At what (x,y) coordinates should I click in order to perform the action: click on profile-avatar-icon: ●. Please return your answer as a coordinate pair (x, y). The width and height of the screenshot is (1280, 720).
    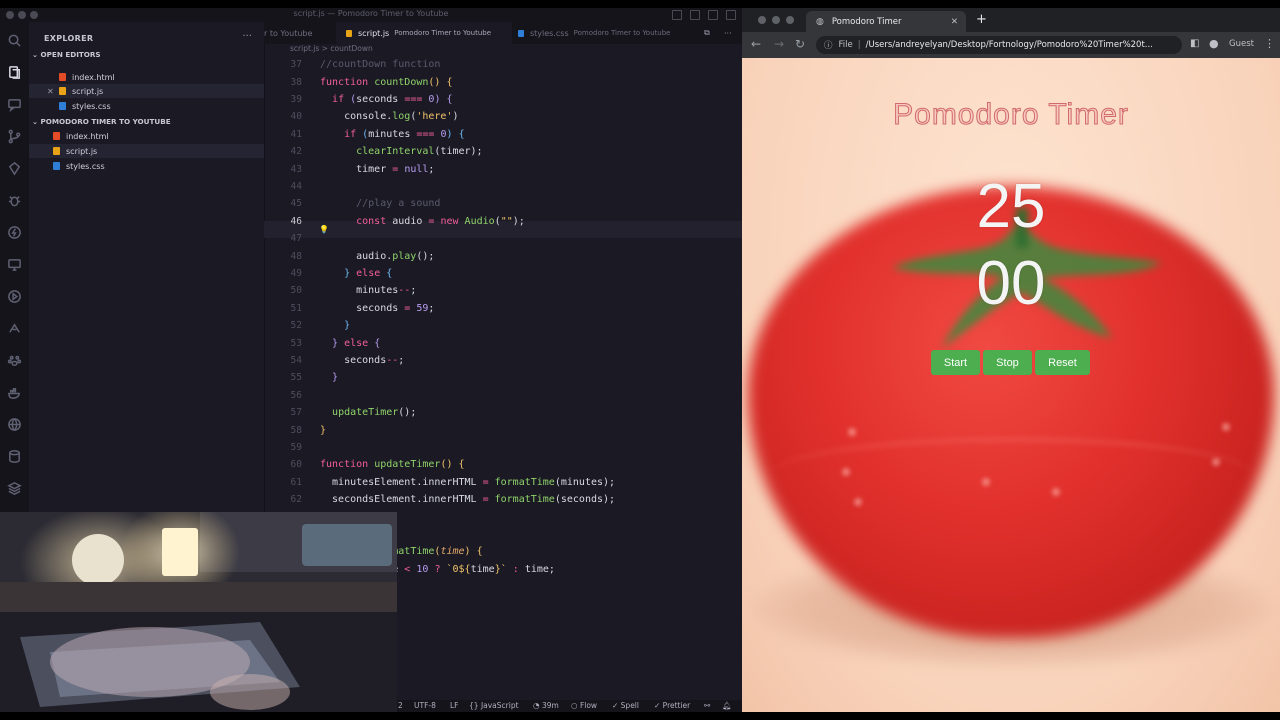
    Looking at the image, I should click on (1214, 43).